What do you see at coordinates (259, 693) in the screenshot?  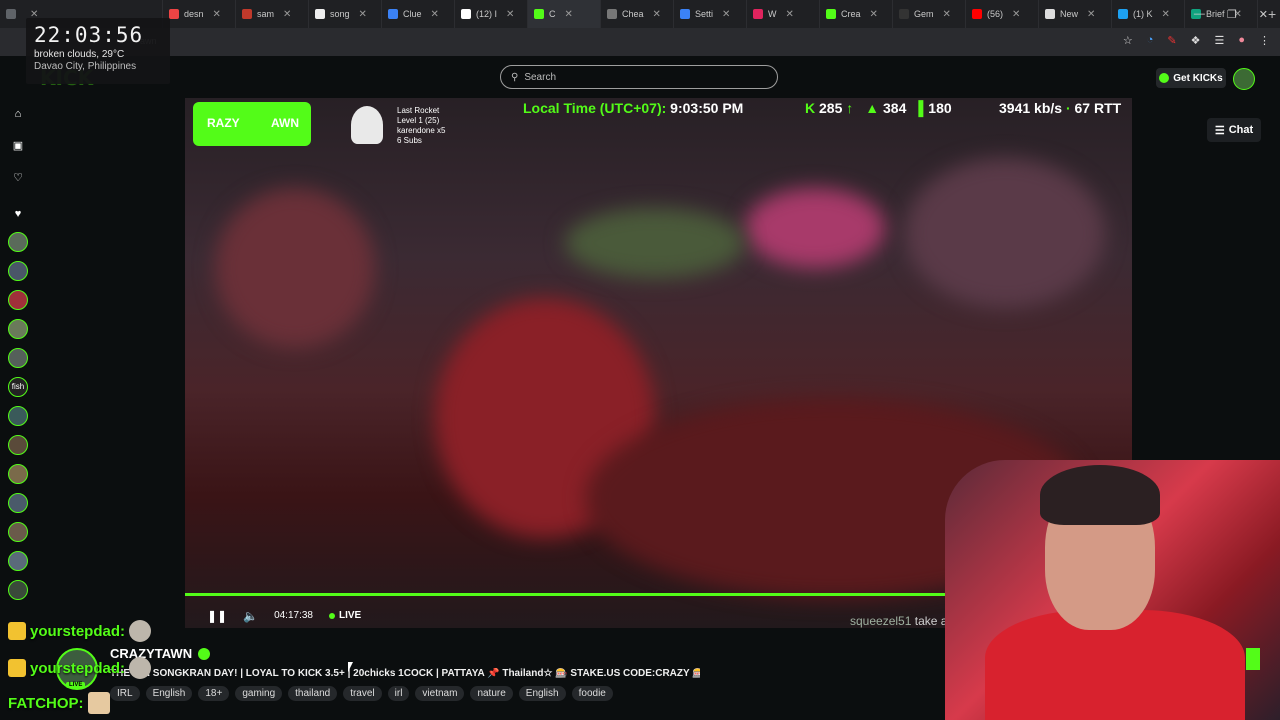 I see `stream-tag: gaming` at bounding box center [259, 693].